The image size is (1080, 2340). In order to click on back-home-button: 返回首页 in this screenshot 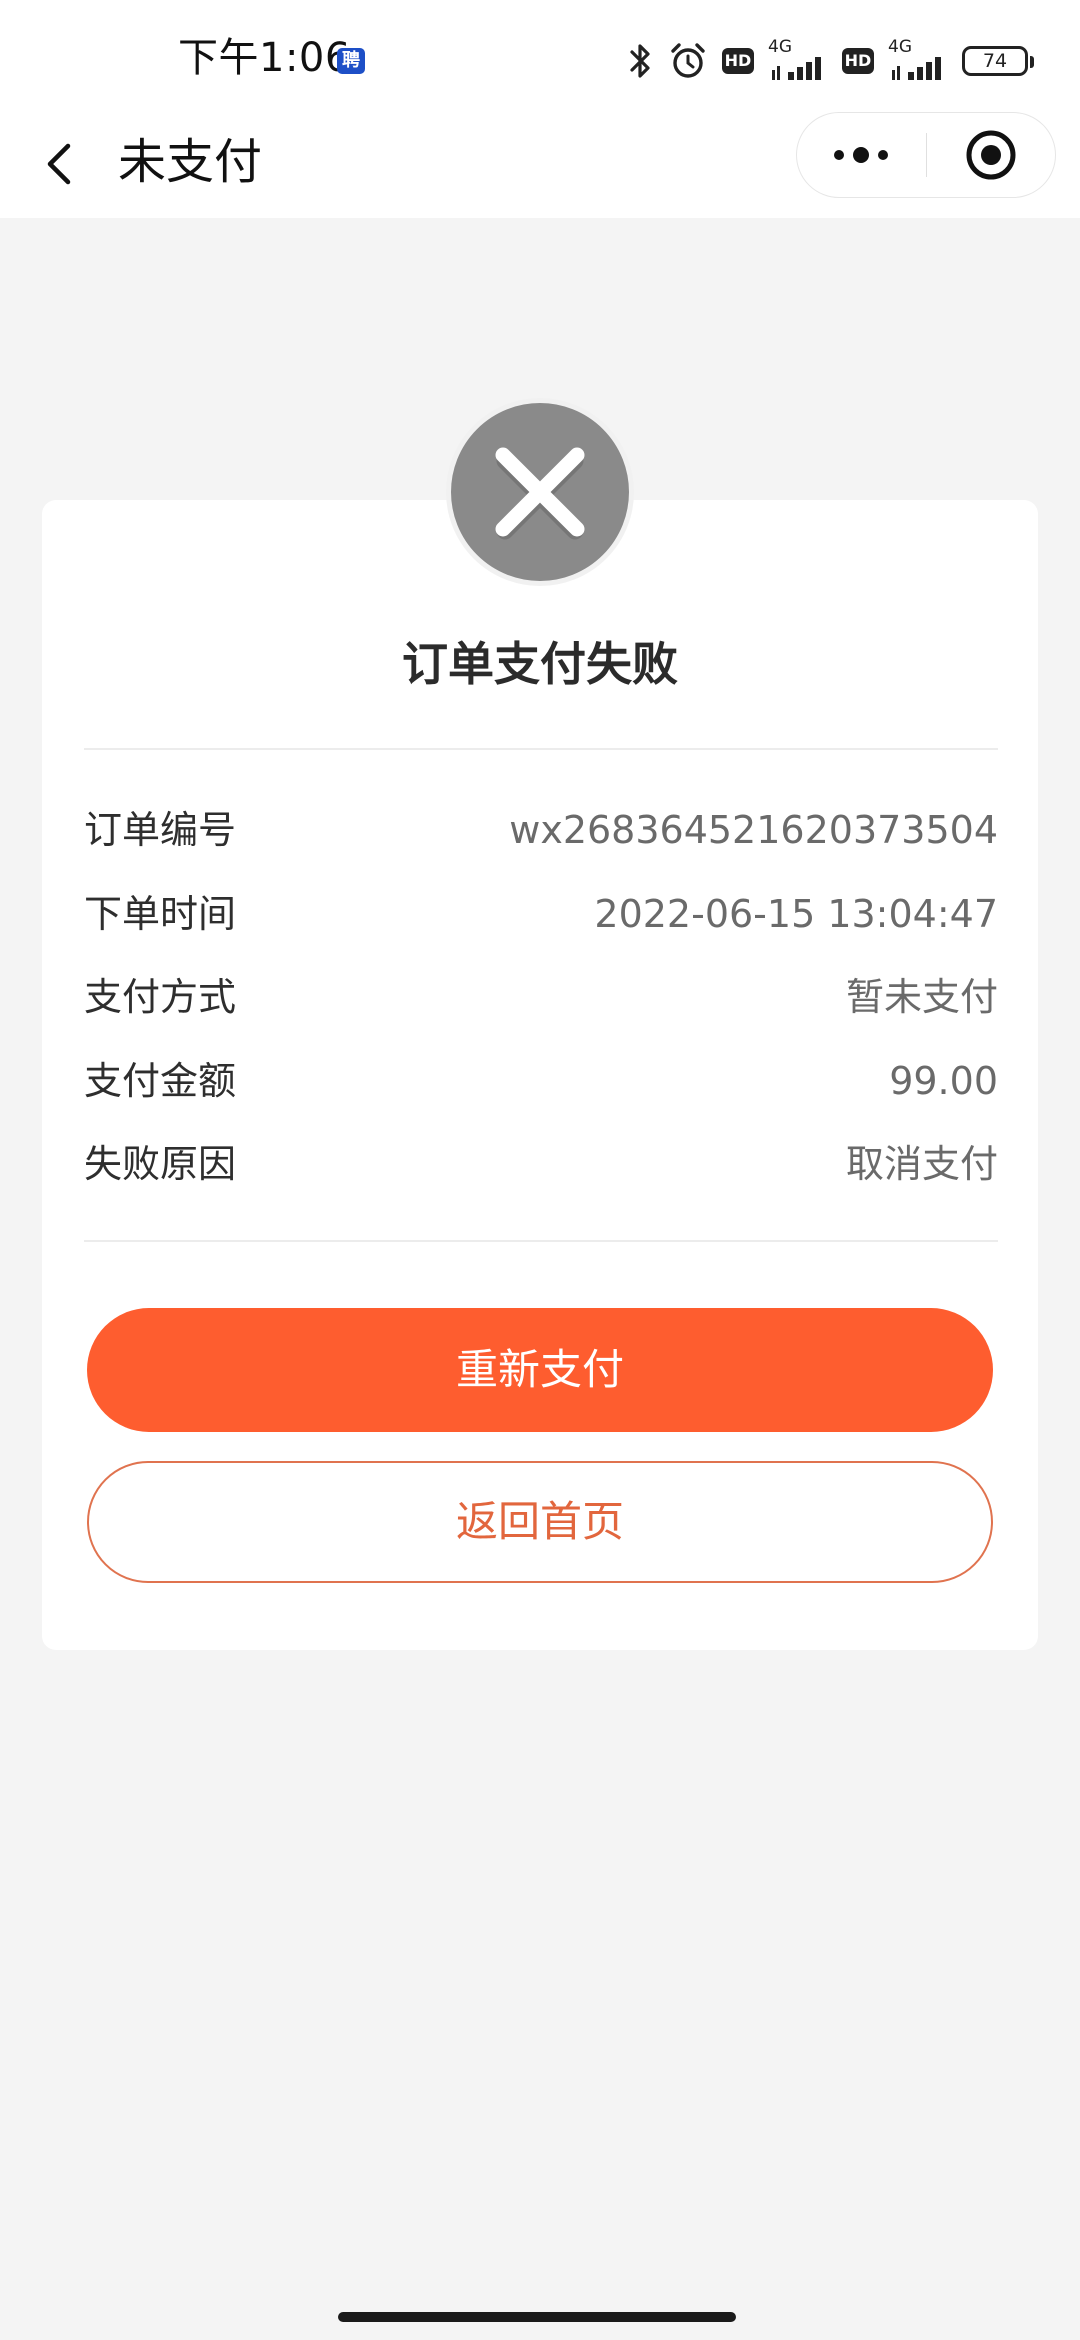, I will do `click(540, 1522)`.